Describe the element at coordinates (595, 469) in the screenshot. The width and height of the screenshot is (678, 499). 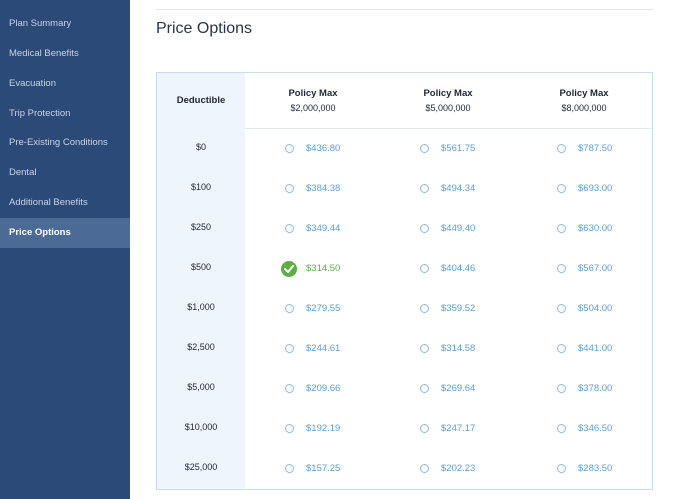
I see `price-label: $283.50` at that location.